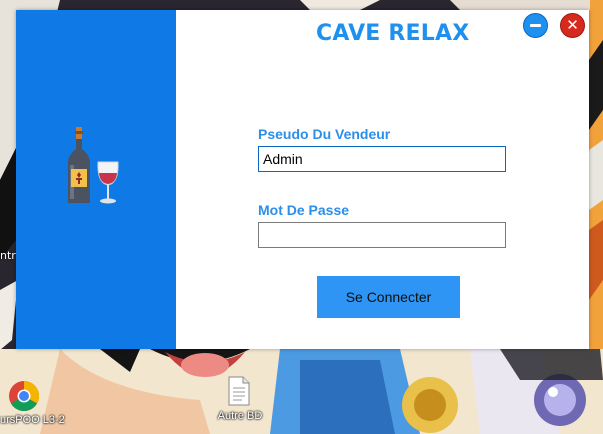  What do you see at coordinates (239, 391) in the screenshot?
I see `document-icon` at bounding box center [239, 391].